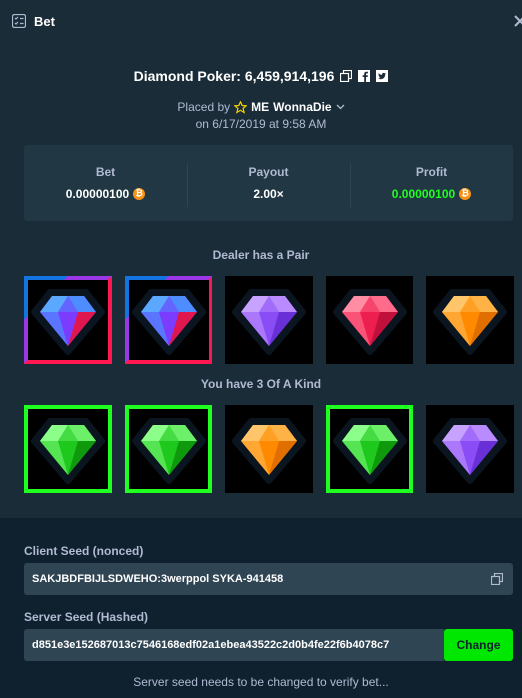 The image size is (522, 698). What do you see at coordinates (268, 194) in the screenshot?
I see `payout-value: 2.00×` at bounding box center [268, 194].